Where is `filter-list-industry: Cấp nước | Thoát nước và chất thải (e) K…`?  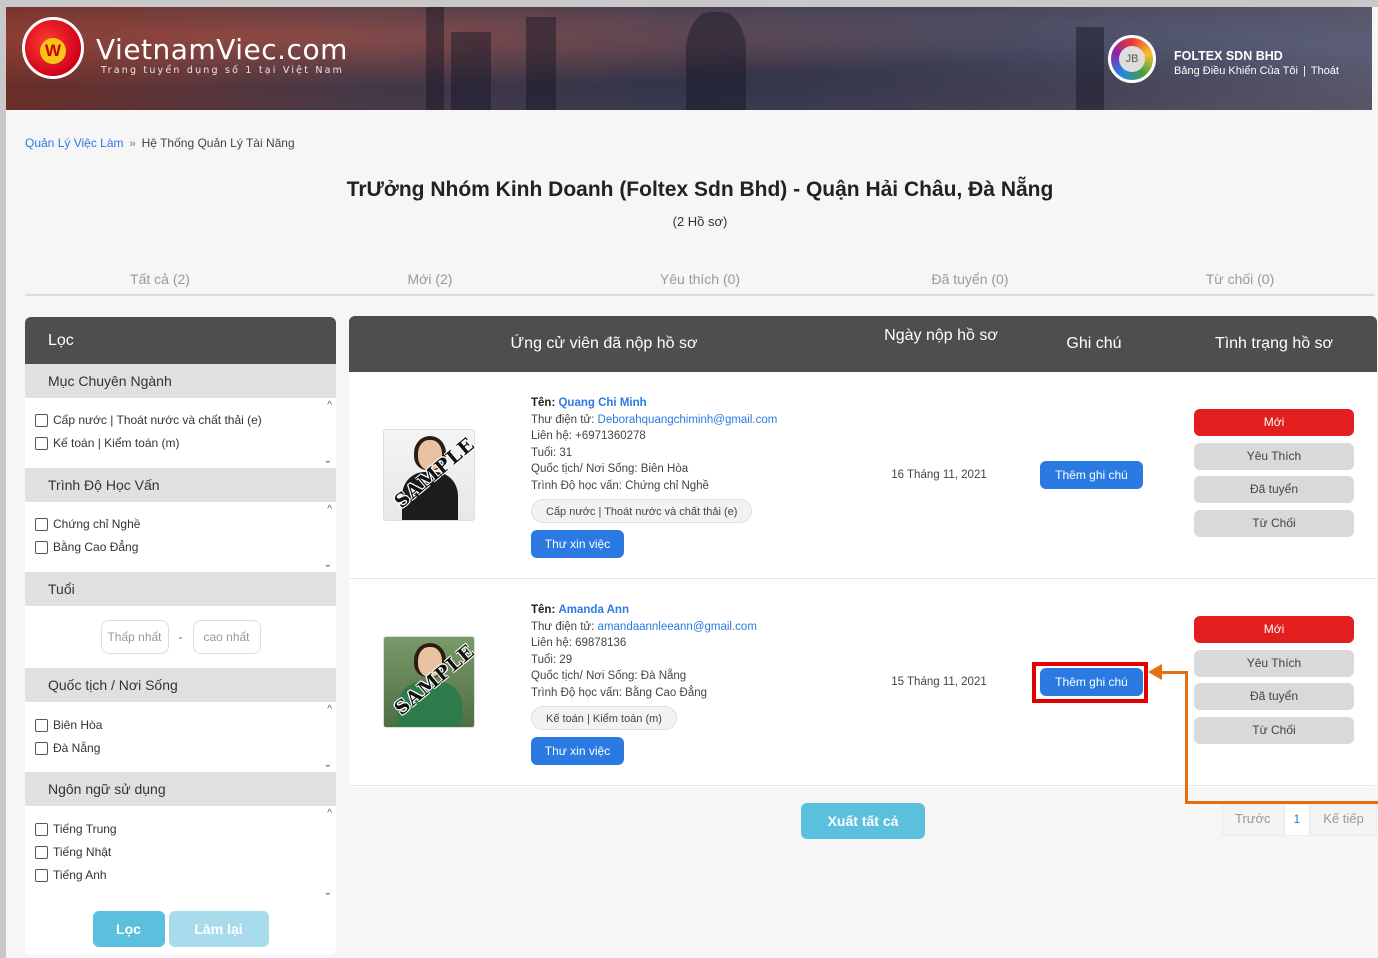
filter-list-industry: Cấp nước | Thoát nước và chất thải (e) K… is located at coordinates (180, 433).